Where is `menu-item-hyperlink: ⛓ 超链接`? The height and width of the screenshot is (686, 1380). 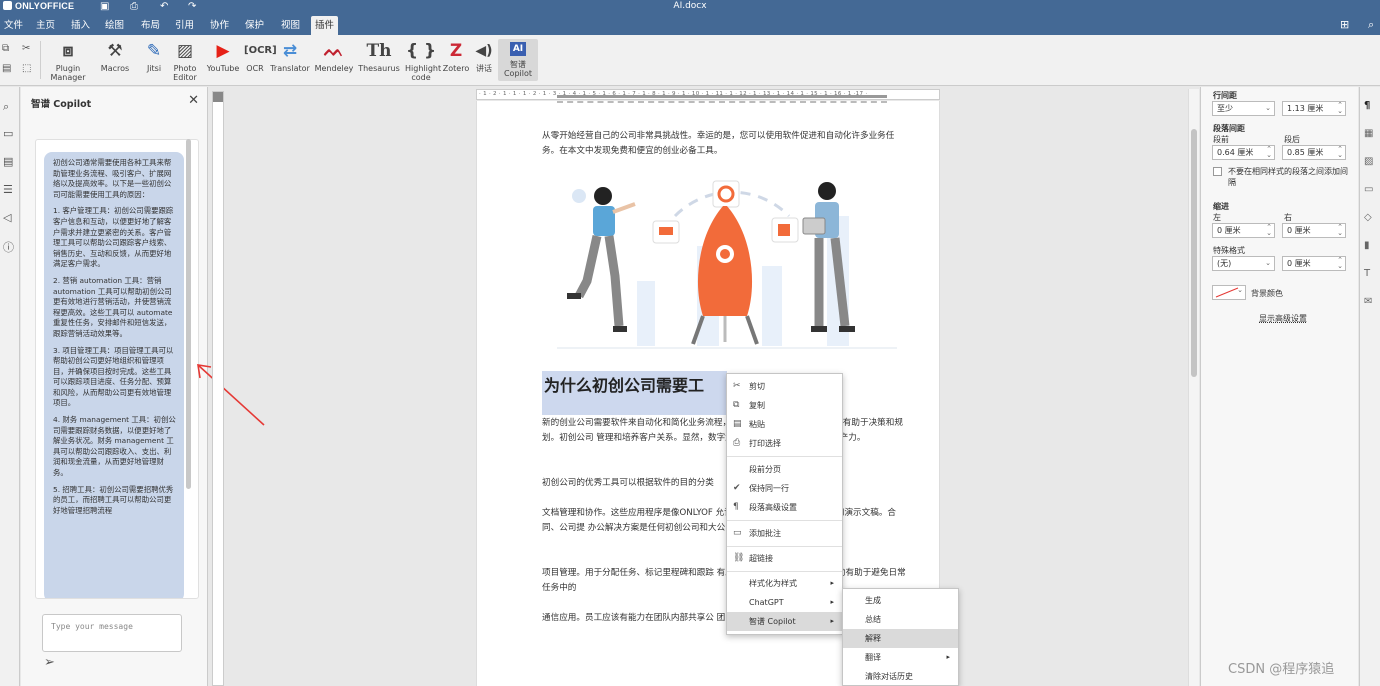 menu-item-hyperlink: ⛓ 超链接 is located at coordinates (784, 558).